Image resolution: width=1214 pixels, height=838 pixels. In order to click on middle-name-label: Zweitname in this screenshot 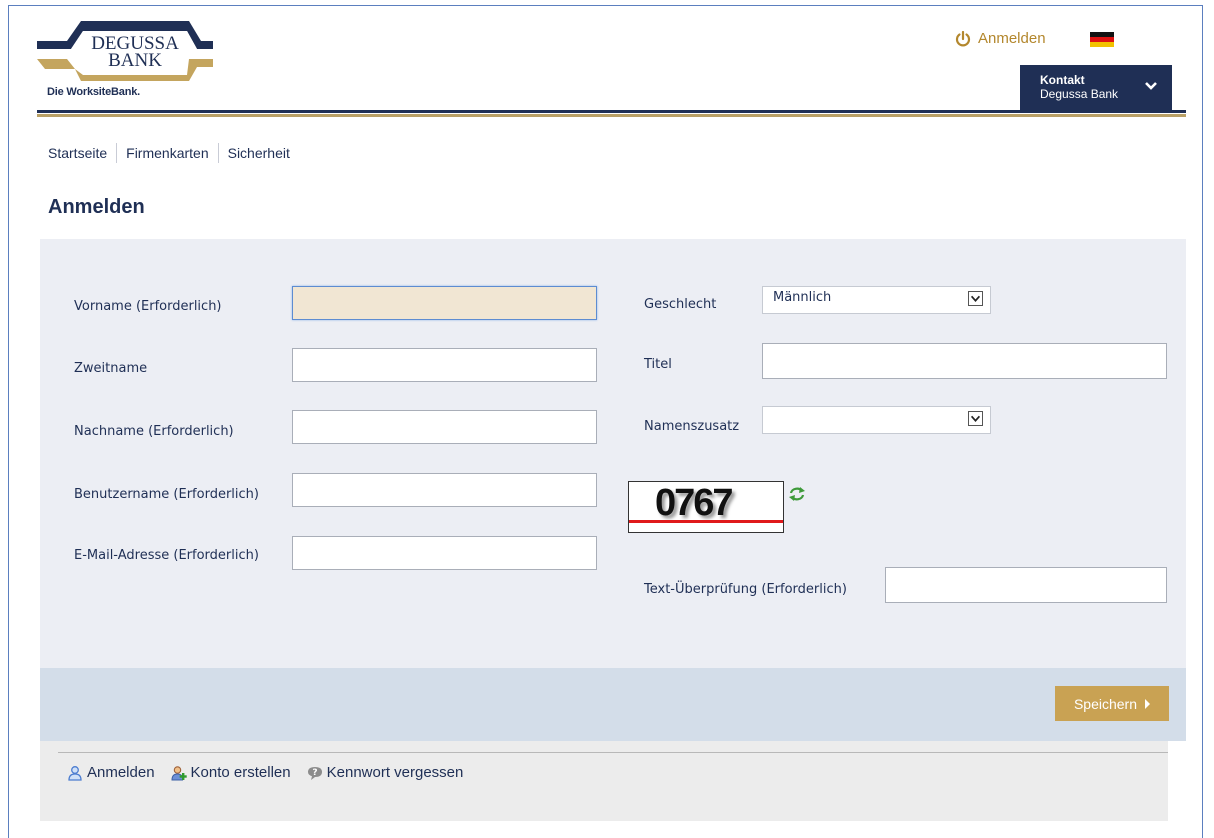, I will do `click(111, 368)`.